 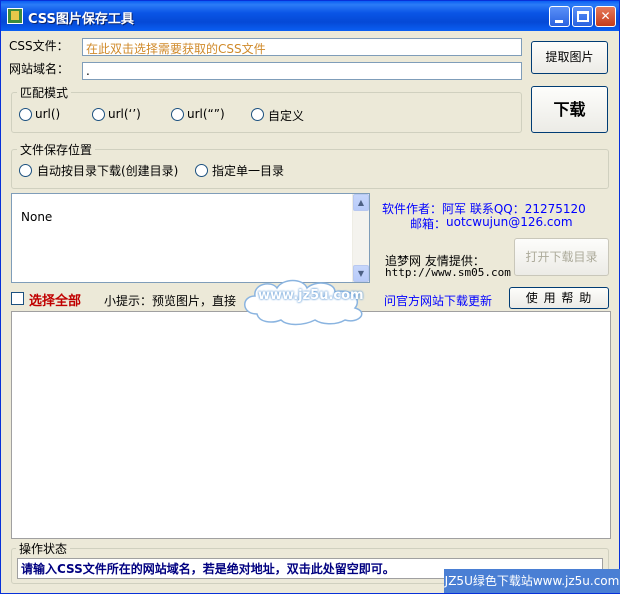 What do you see at coordinates (266, 112) in the screenshot?
I see `match-mode-group` at bounding box center [266, 112].